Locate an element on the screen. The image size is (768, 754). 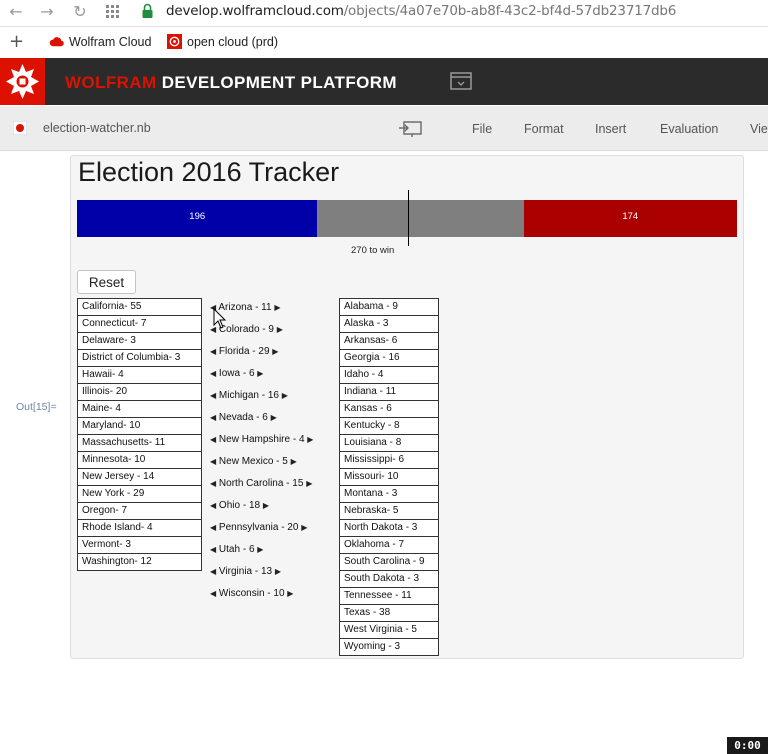
electoral-vote-bar: 196 174 is located at coordinates (407, 218).